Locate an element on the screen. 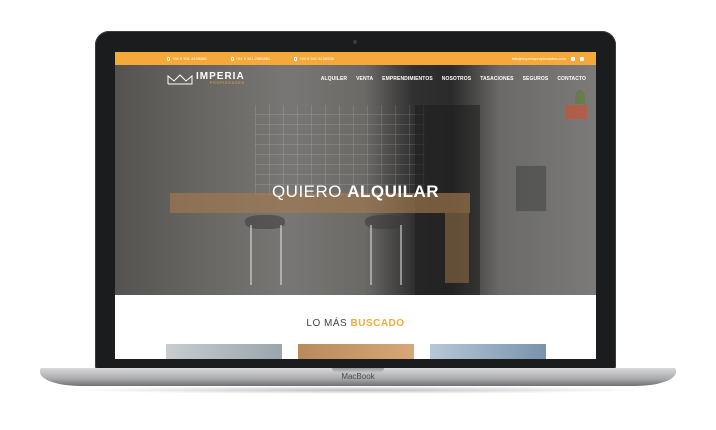 The width and height of the screenshot is (716, 430). nav-item-emprendimientos: EMPRENDIMIENTOS is located at coordinates (407, 79).